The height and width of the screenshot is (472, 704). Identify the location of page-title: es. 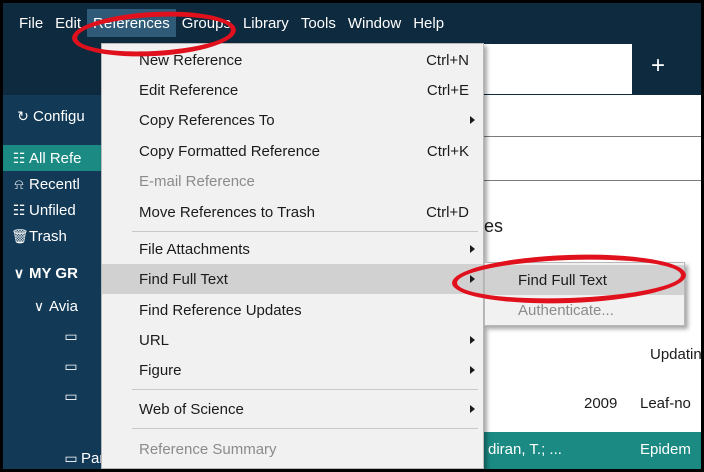
(494, 226).